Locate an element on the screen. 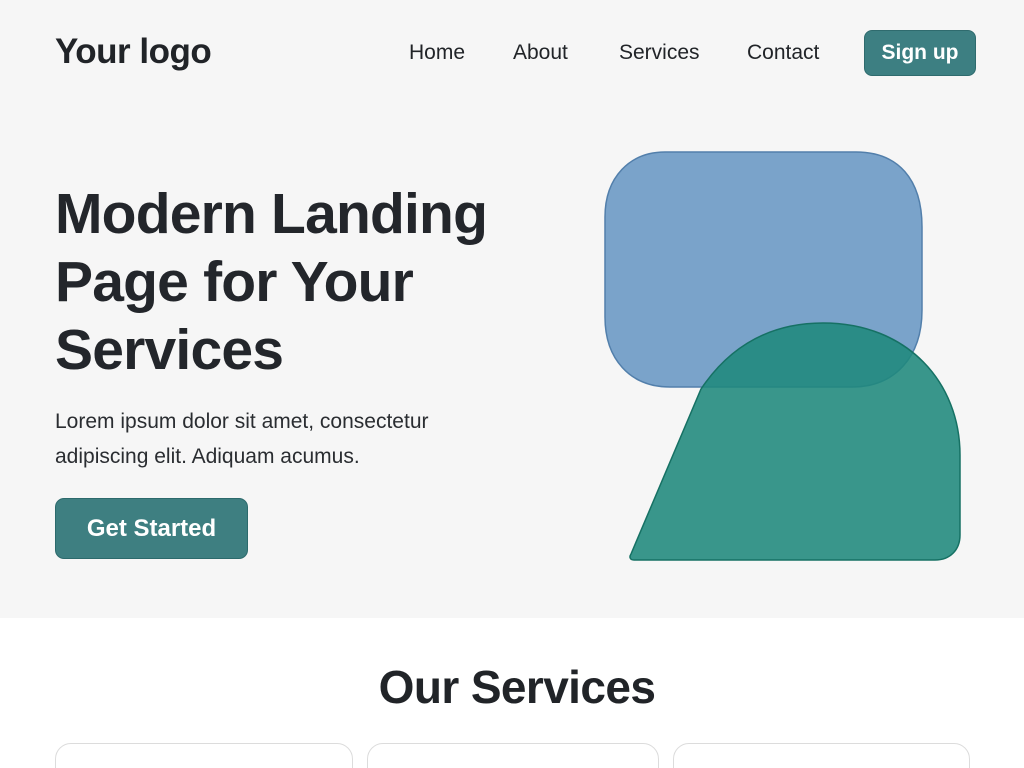  services-heading: Our Services is located at coordinates (517, 687).